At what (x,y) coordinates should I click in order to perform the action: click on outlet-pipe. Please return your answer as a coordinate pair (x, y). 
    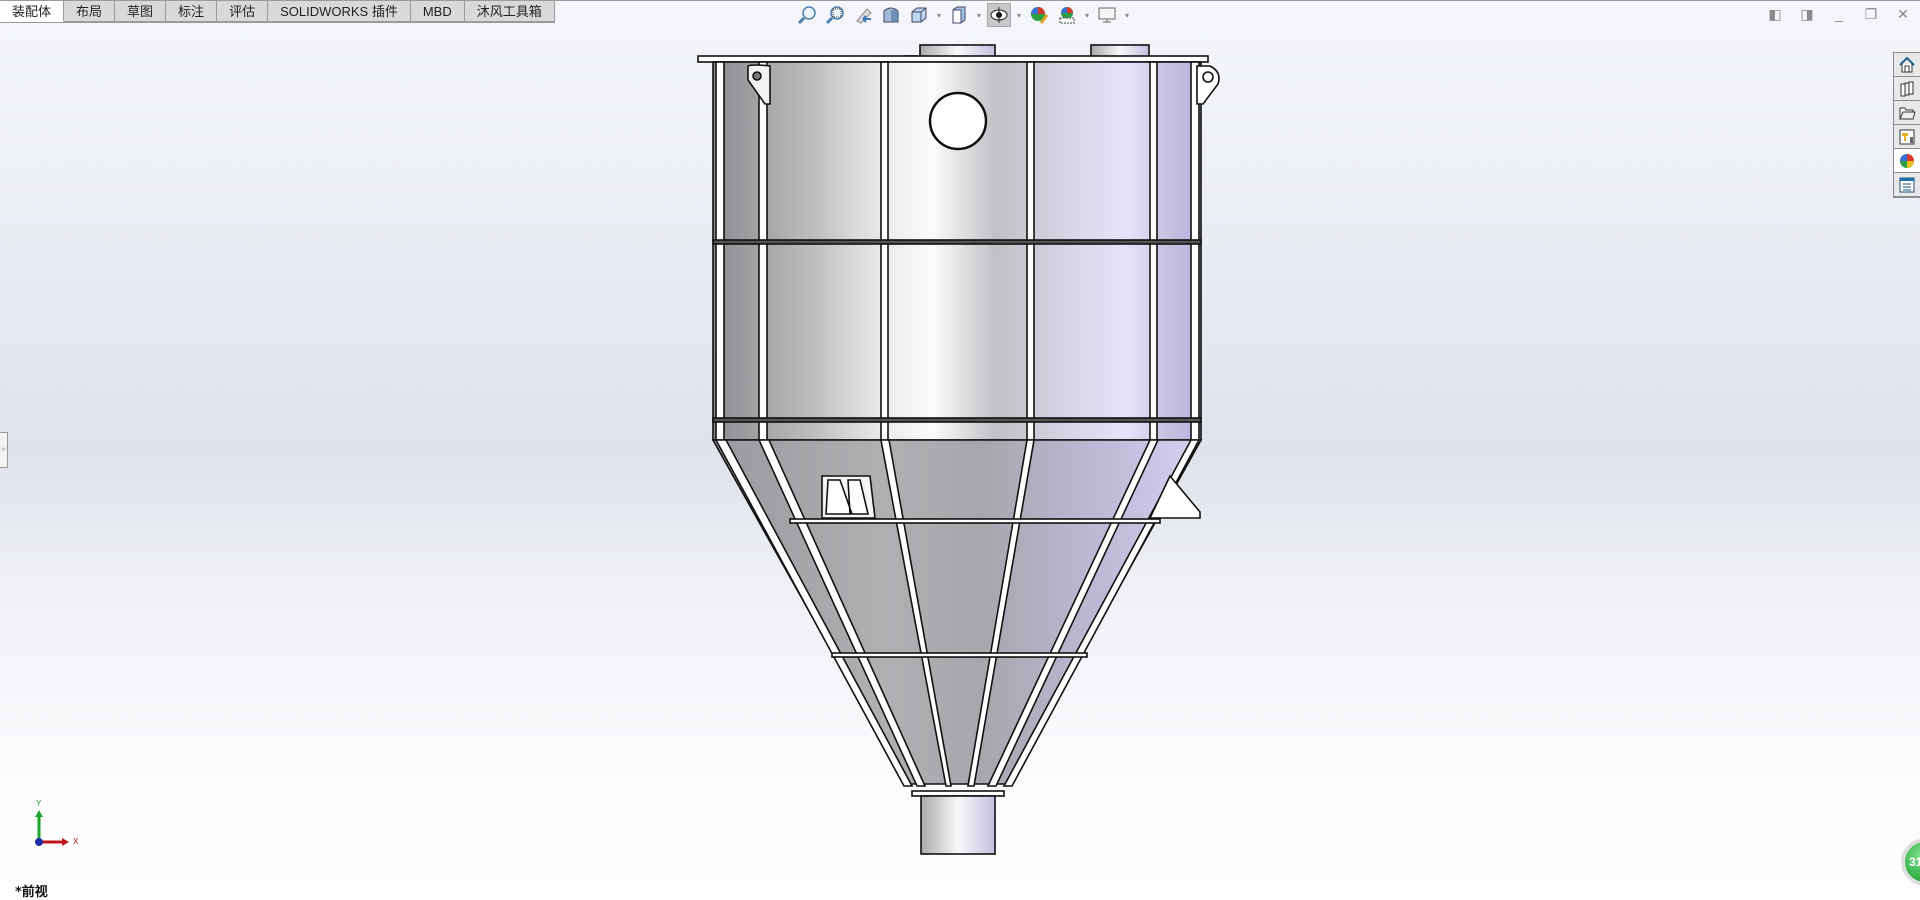
    Looking at the image, I should click on (958, 825).